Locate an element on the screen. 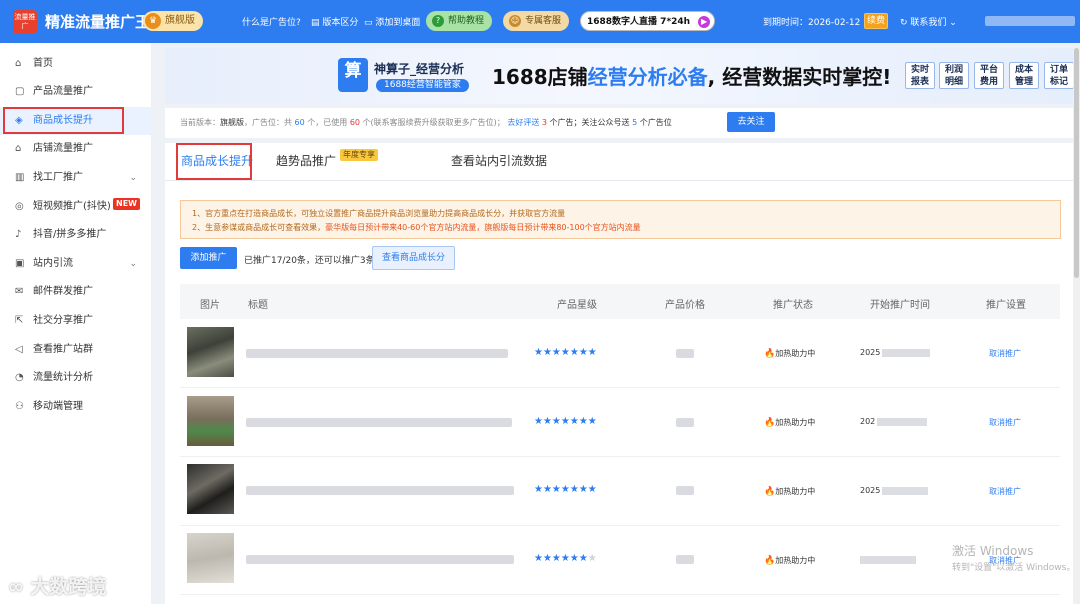 The width and height of the screenshot is (1080, 604). col-start-time: 开始推广时间 is located at coordinates (900, 305).